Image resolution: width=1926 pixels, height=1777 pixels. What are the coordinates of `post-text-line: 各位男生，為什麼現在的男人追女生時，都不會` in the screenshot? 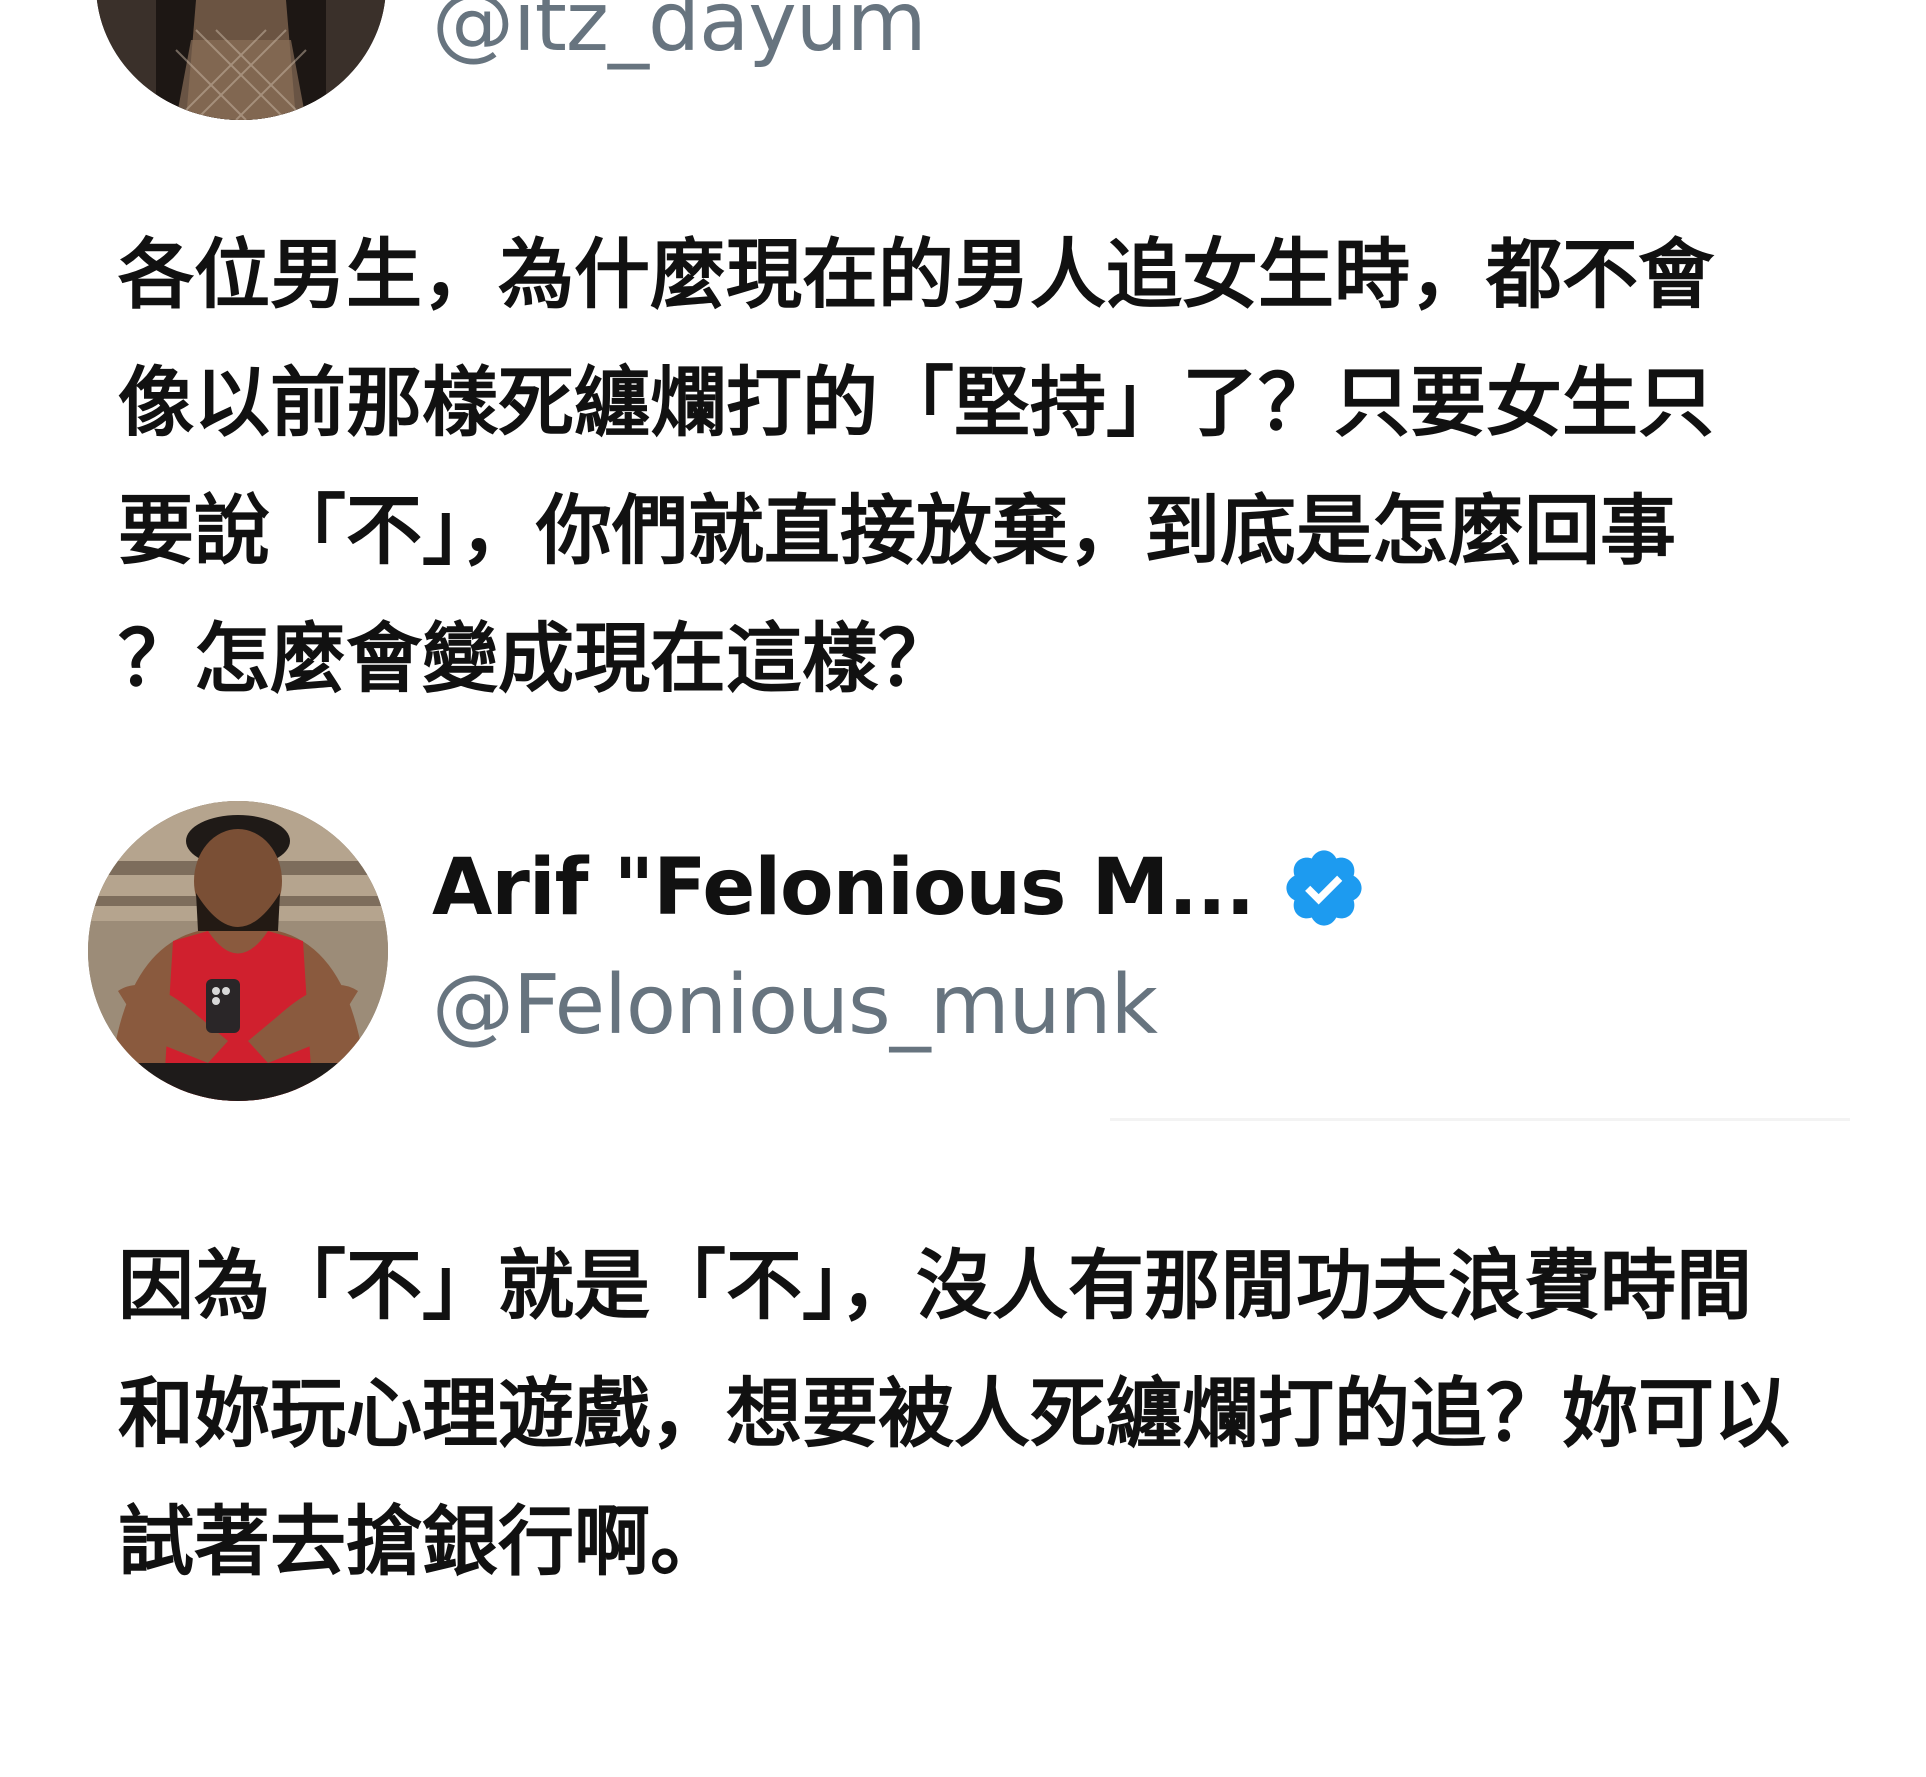 It's located at (916, 274).